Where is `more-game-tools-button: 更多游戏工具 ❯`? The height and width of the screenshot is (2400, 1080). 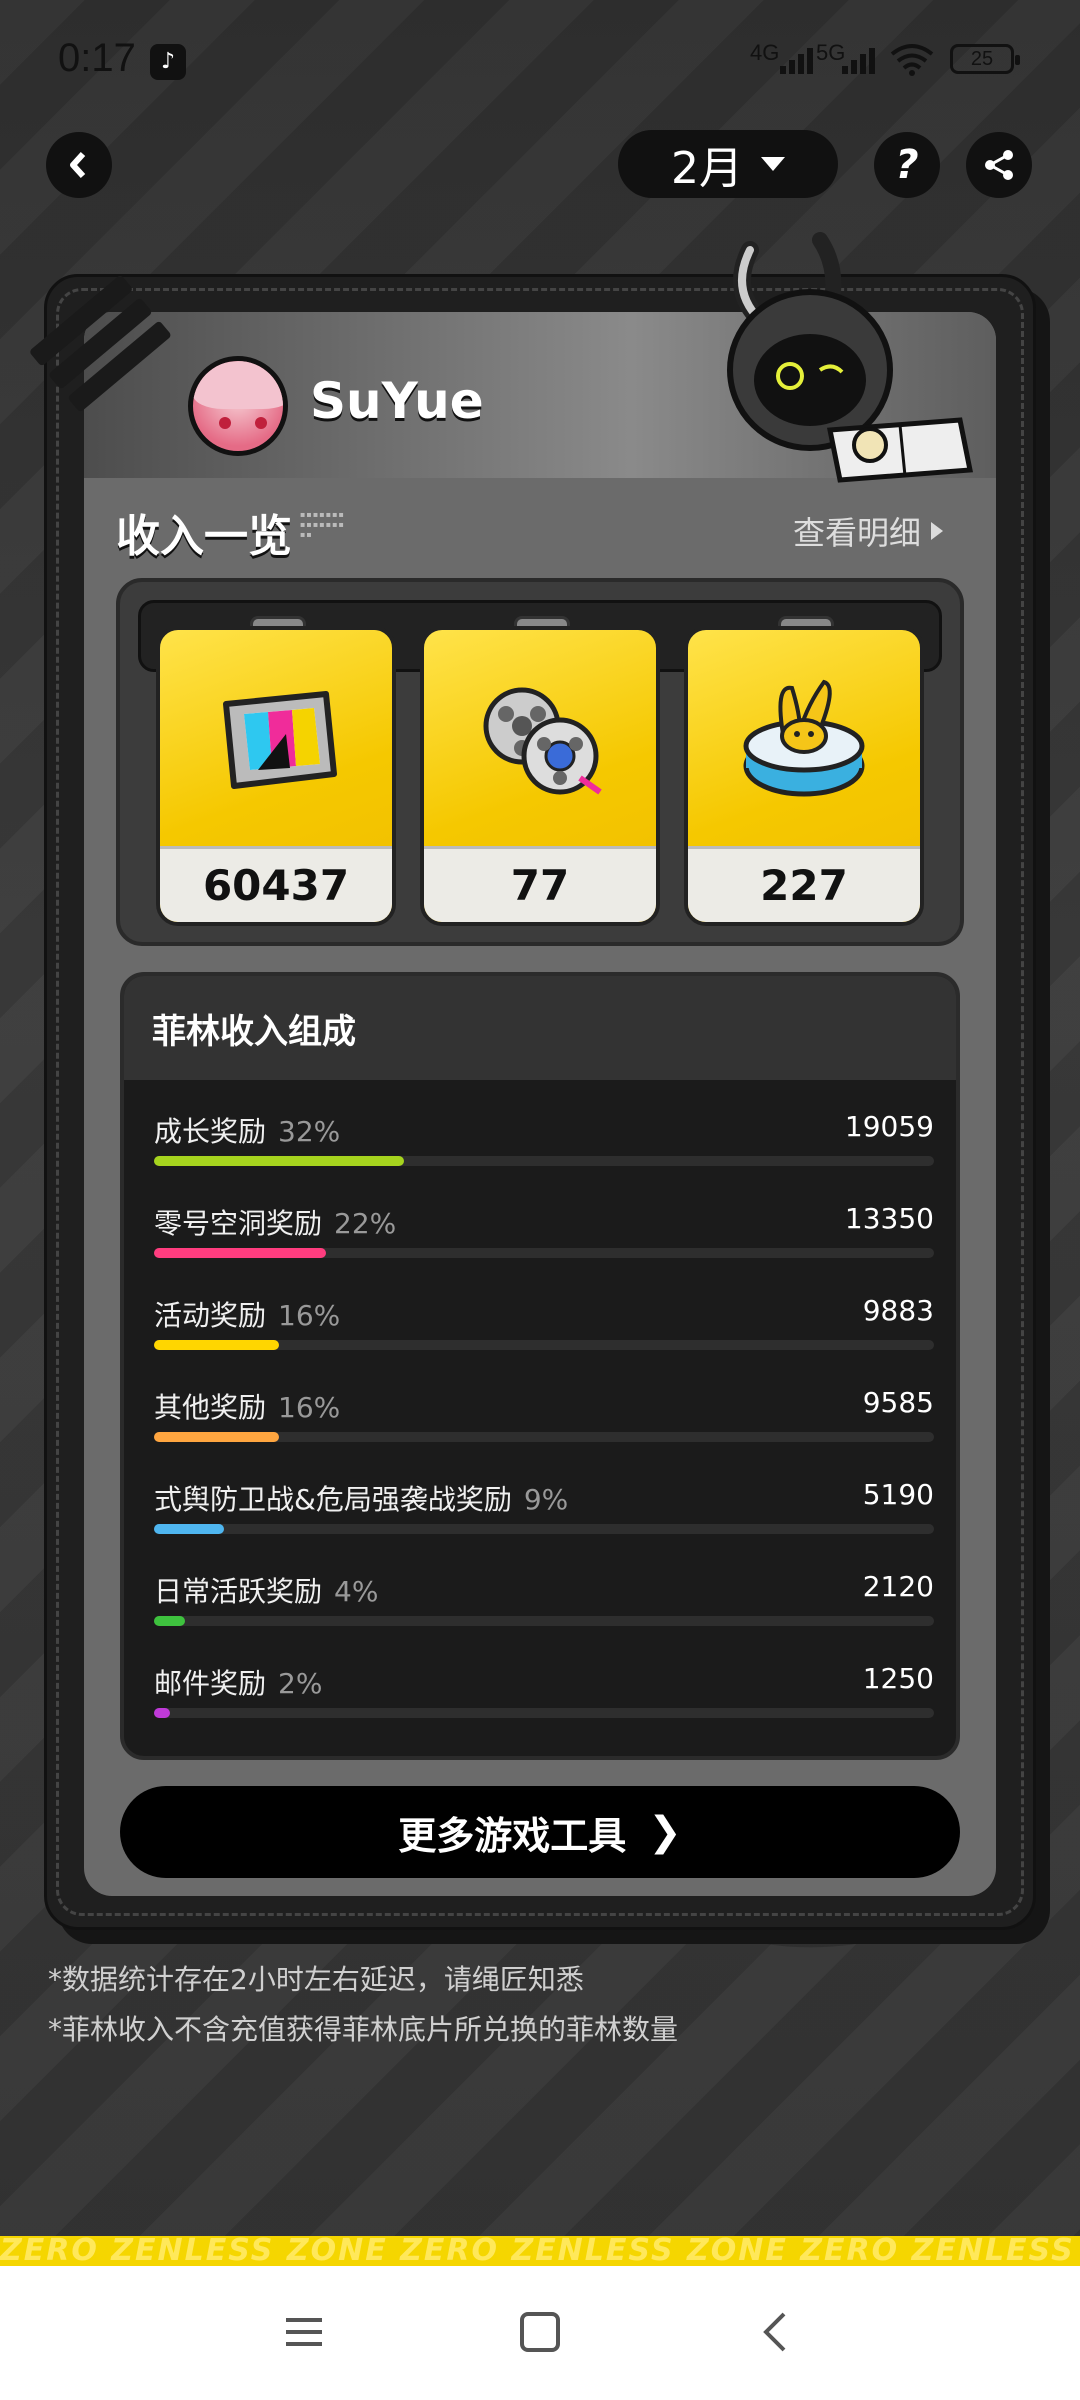 more-game-tools-button: 更多游戏工具 ❯ is located at coordinates (540, 1832).